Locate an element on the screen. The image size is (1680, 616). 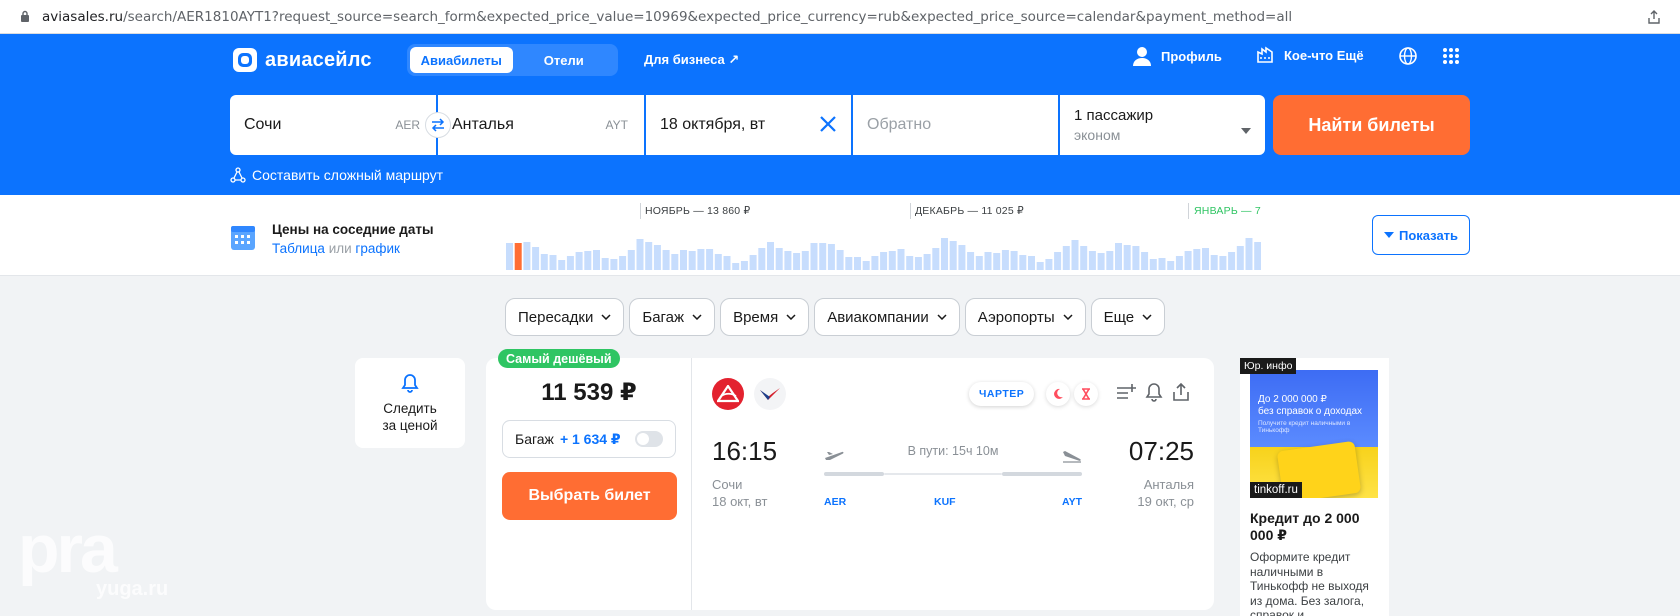
add-to-list-icon is located at coordinates (1126, 392).